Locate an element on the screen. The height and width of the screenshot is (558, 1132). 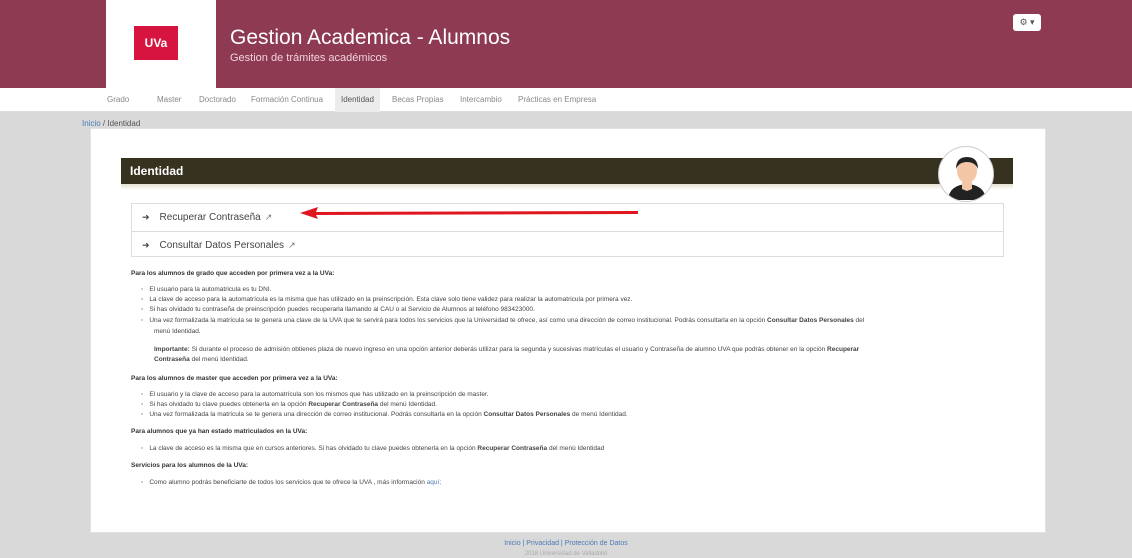
app-subtitle: Gestion de trámites académicos is located at coordinates (309, 58).